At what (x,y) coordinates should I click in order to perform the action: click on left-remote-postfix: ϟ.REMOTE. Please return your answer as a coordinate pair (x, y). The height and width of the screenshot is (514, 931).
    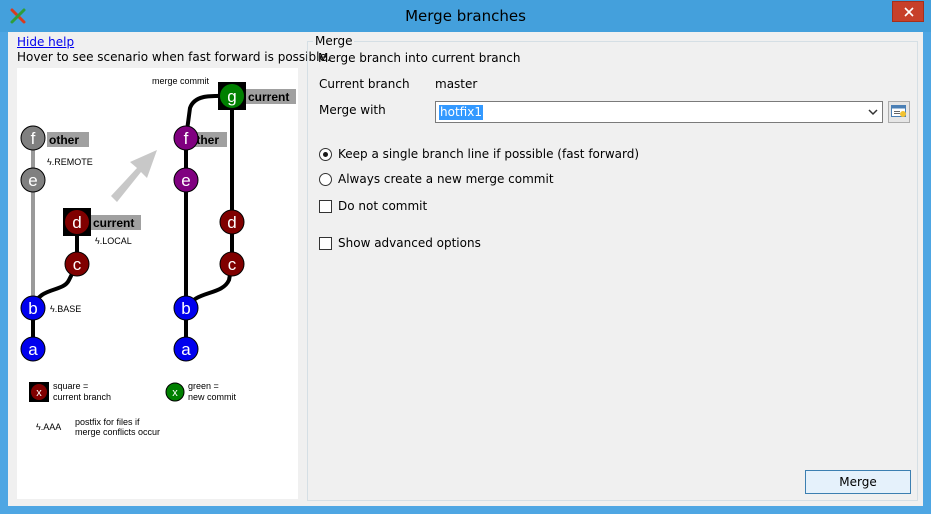
    Looking at the image, I should click on (70, 162).